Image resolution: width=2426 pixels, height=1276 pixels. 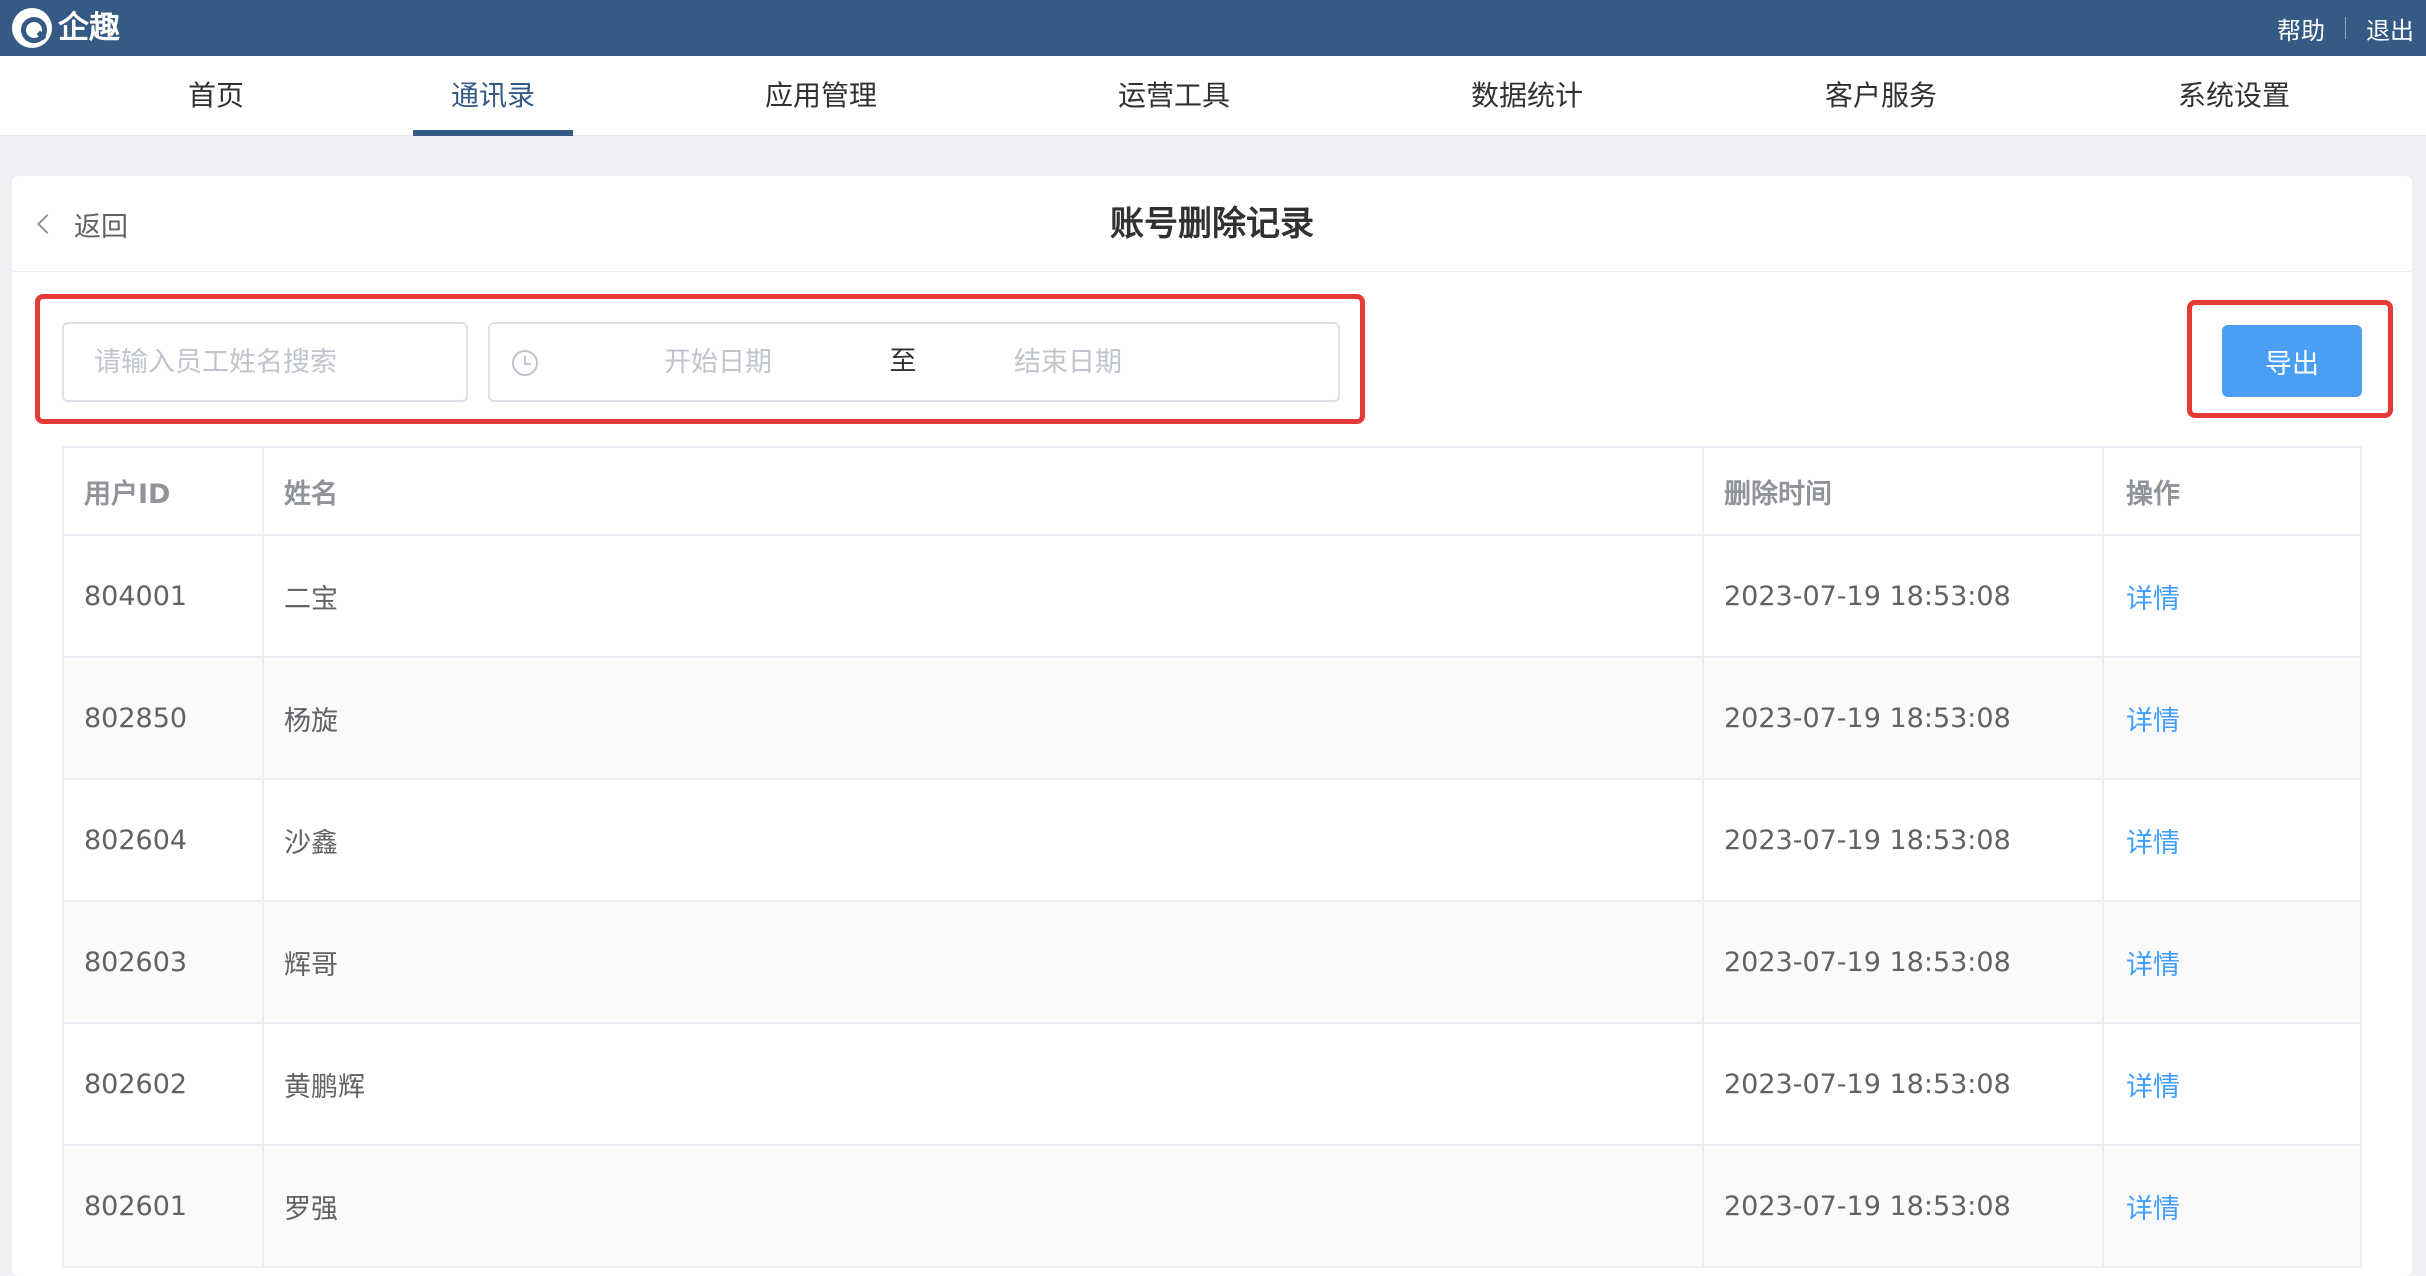 What do you see at coordinates (2390, 28) in the screenshot?
I see `logout-link: 退出` at bounding box center [2390, 28].